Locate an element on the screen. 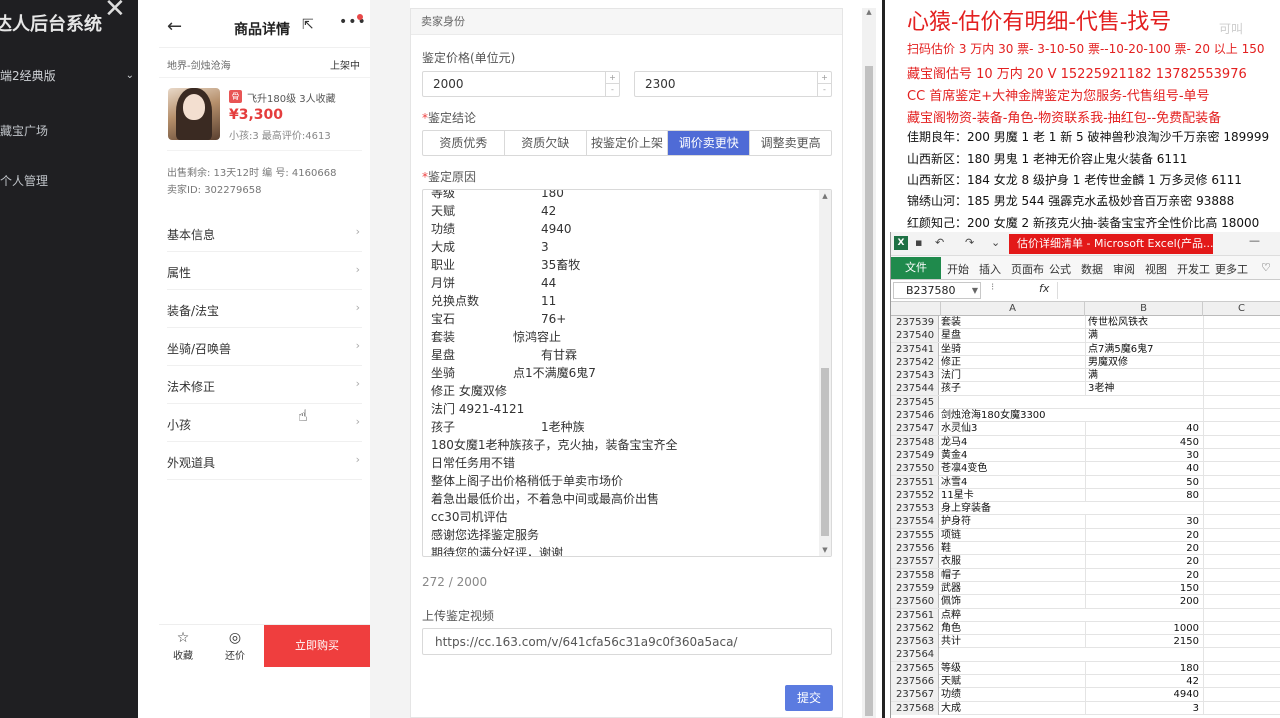 The image size is (1280, 718). row-number: 237555 is located at coordinates (915, 535).